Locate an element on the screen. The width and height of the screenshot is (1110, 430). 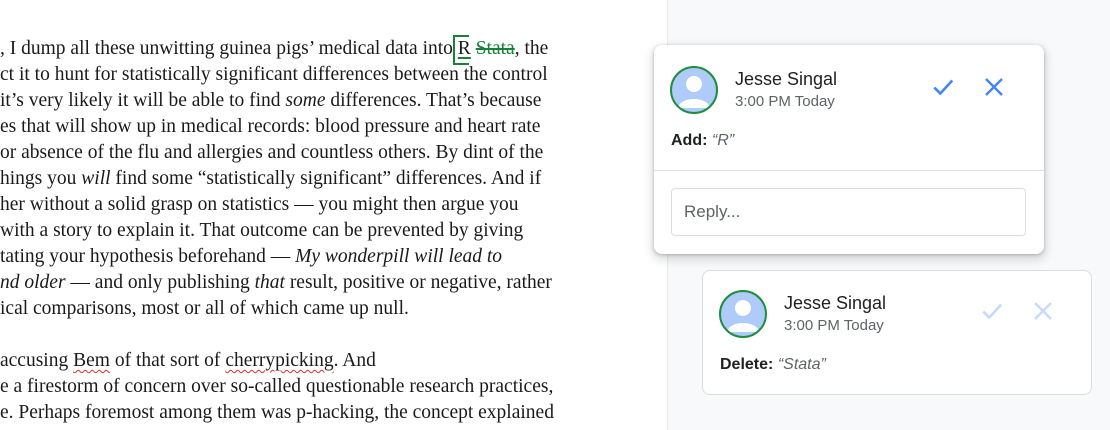
italic-text: My wonderpill will lead to is located at coordinates (399, 256).